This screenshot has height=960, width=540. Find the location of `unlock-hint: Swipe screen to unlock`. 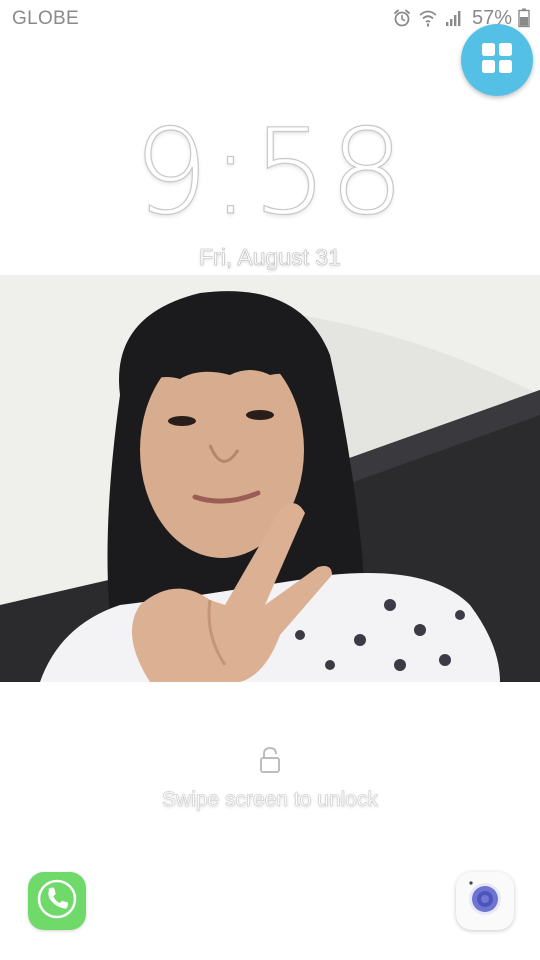

unlock-hint: Swipe screen to unlock is located at coordinates (270, 800).